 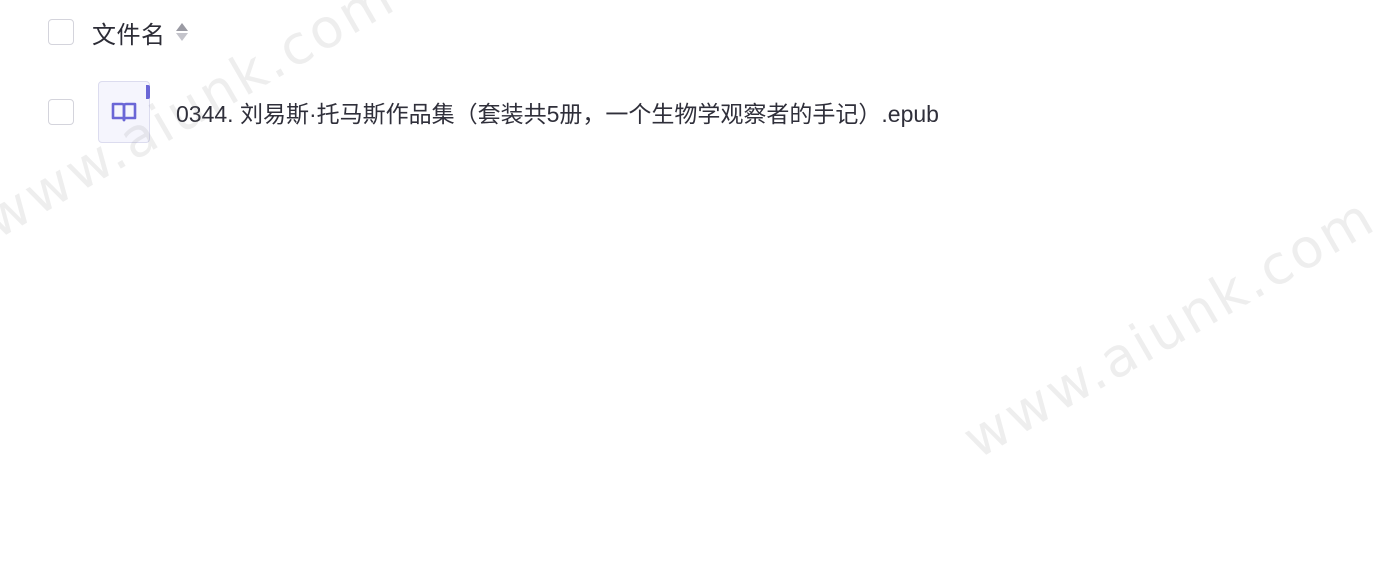 I want to click on sort-ascending-icon, so click(x=181, y=27).